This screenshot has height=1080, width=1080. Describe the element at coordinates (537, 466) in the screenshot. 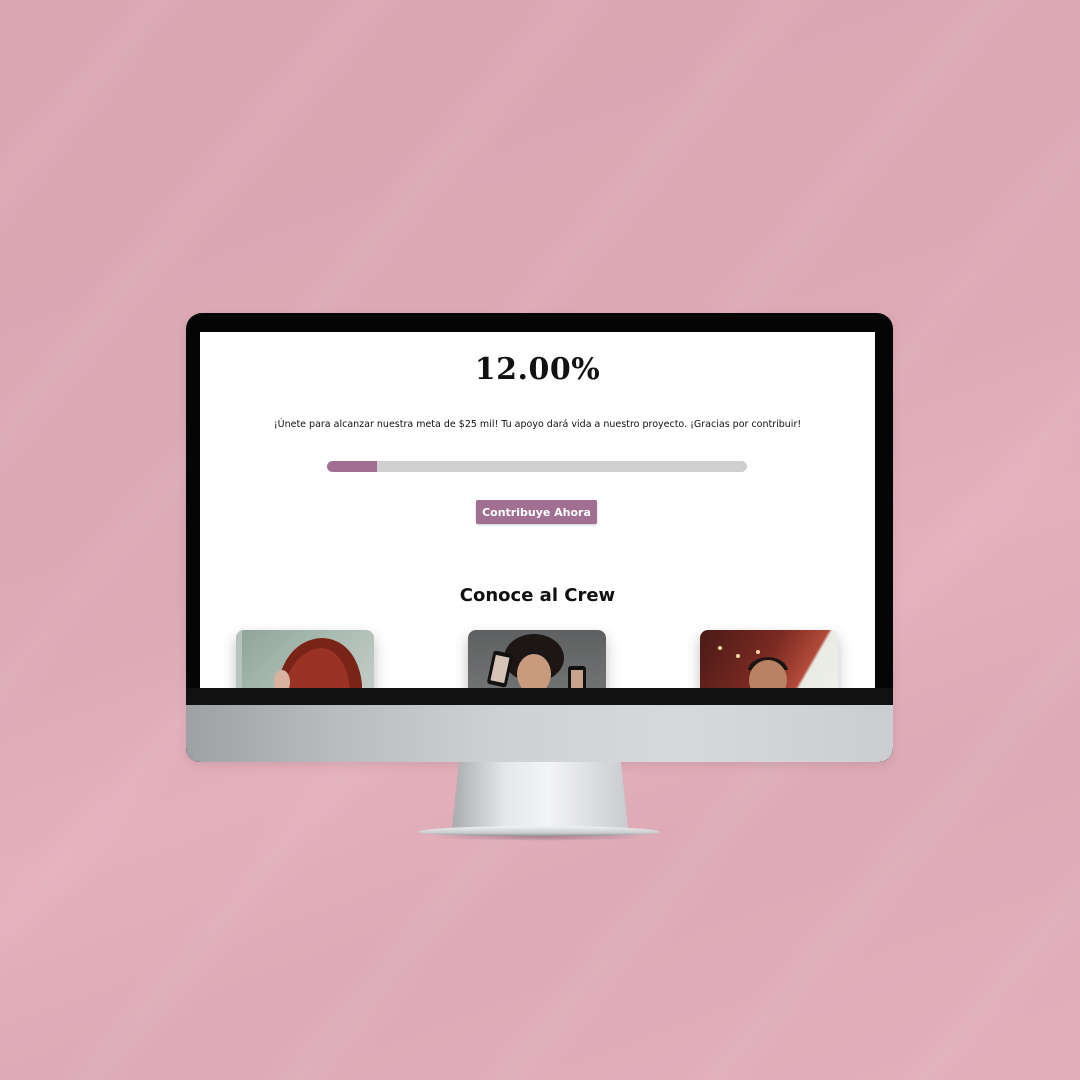

I see `progress-bar` at that location.